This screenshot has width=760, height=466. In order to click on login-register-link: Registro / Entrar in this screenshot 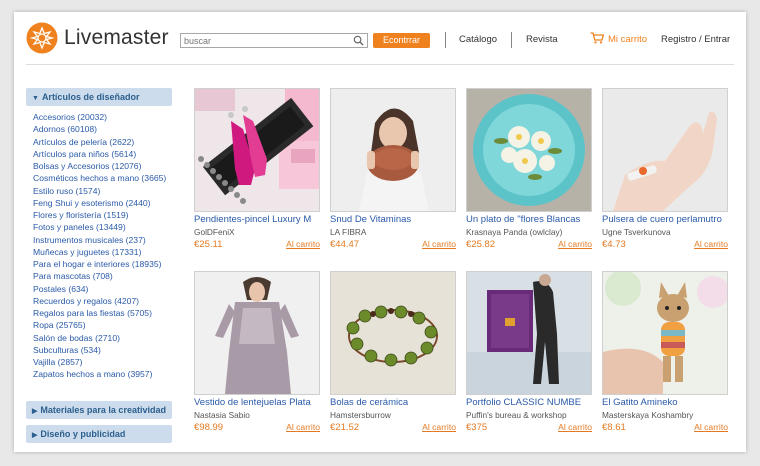, I will do `click(695, 39)`.